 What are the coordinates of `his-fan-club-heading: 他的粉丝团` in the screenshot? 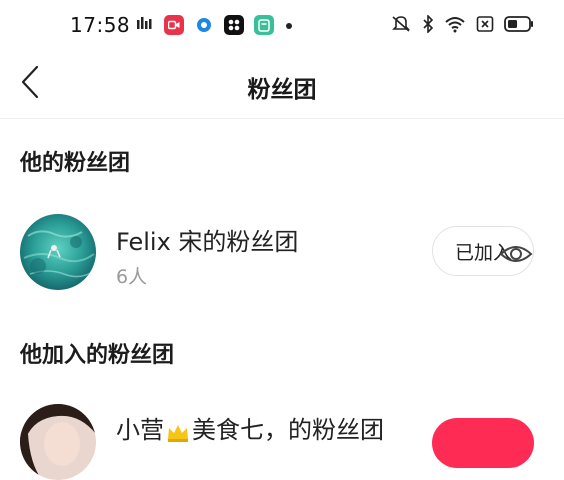 It's located at (75, 163).